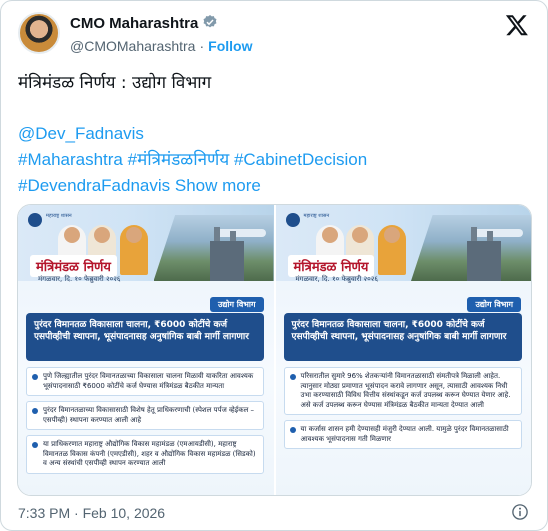 This screenshot has width=548, height=531. I want to click on hashtag-link: #DevendraFadnavis, so click(94, 185).